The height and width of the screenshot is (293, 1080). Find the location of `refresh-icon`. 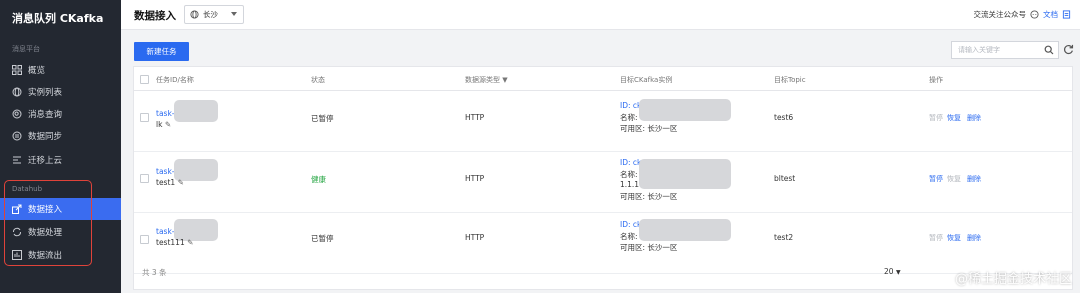

refresh-icon is located at coordinates (1068, 50).